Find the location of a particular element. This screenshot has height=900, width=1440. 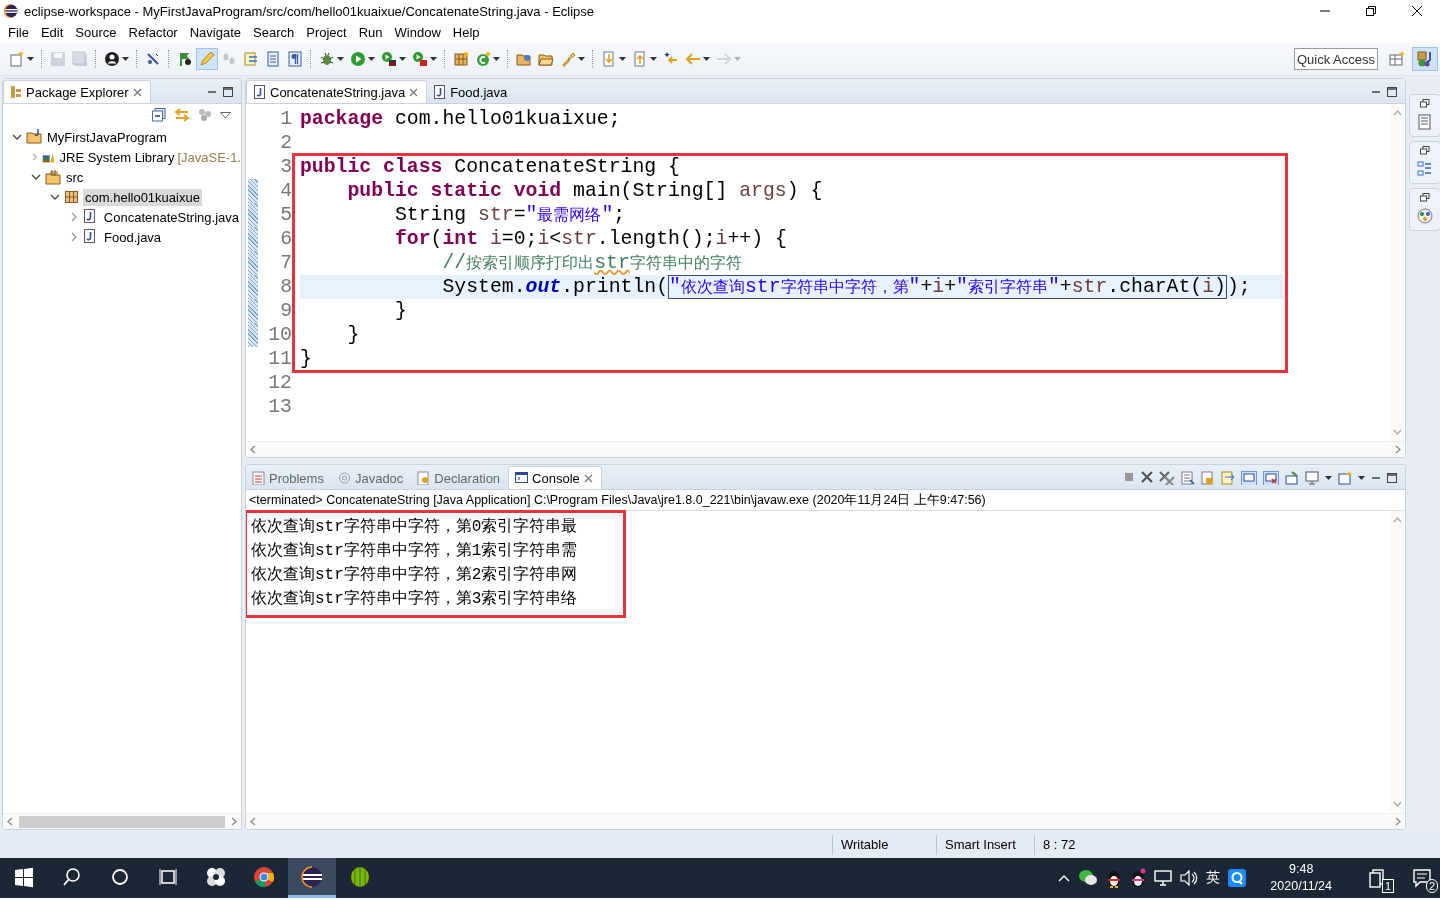

panel-tab: Console is located at coordinates (555, 477).